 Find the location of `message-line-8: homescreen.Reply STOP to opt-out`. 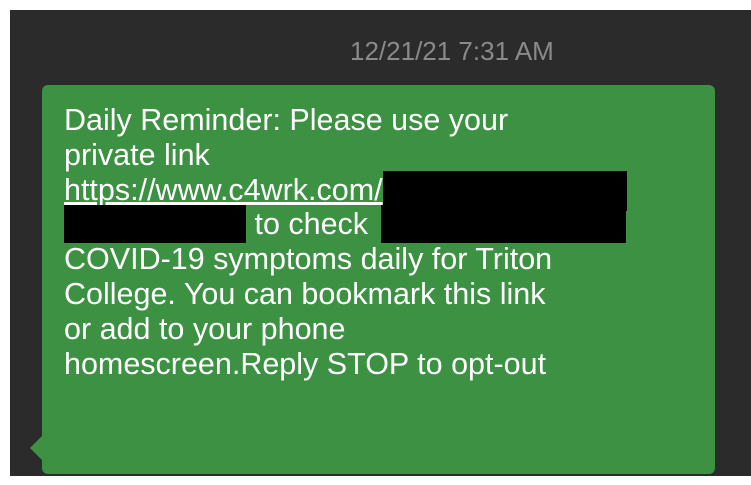

message-line-8: homescreen.Reply STOP to opt-out is located at coordinates (305, 363).